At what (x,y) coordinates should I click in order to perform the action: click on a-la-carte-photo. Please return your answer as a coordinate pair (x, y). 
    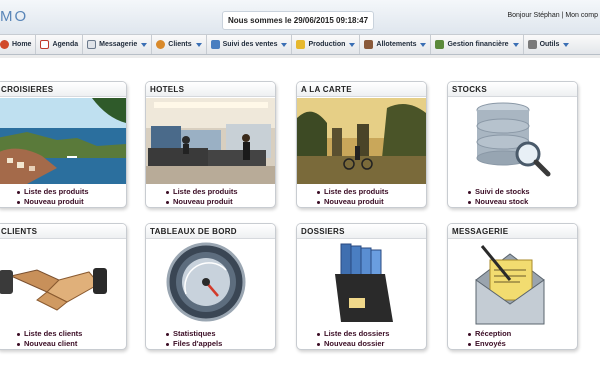
    Looking at the image, I should click on (361, 141).